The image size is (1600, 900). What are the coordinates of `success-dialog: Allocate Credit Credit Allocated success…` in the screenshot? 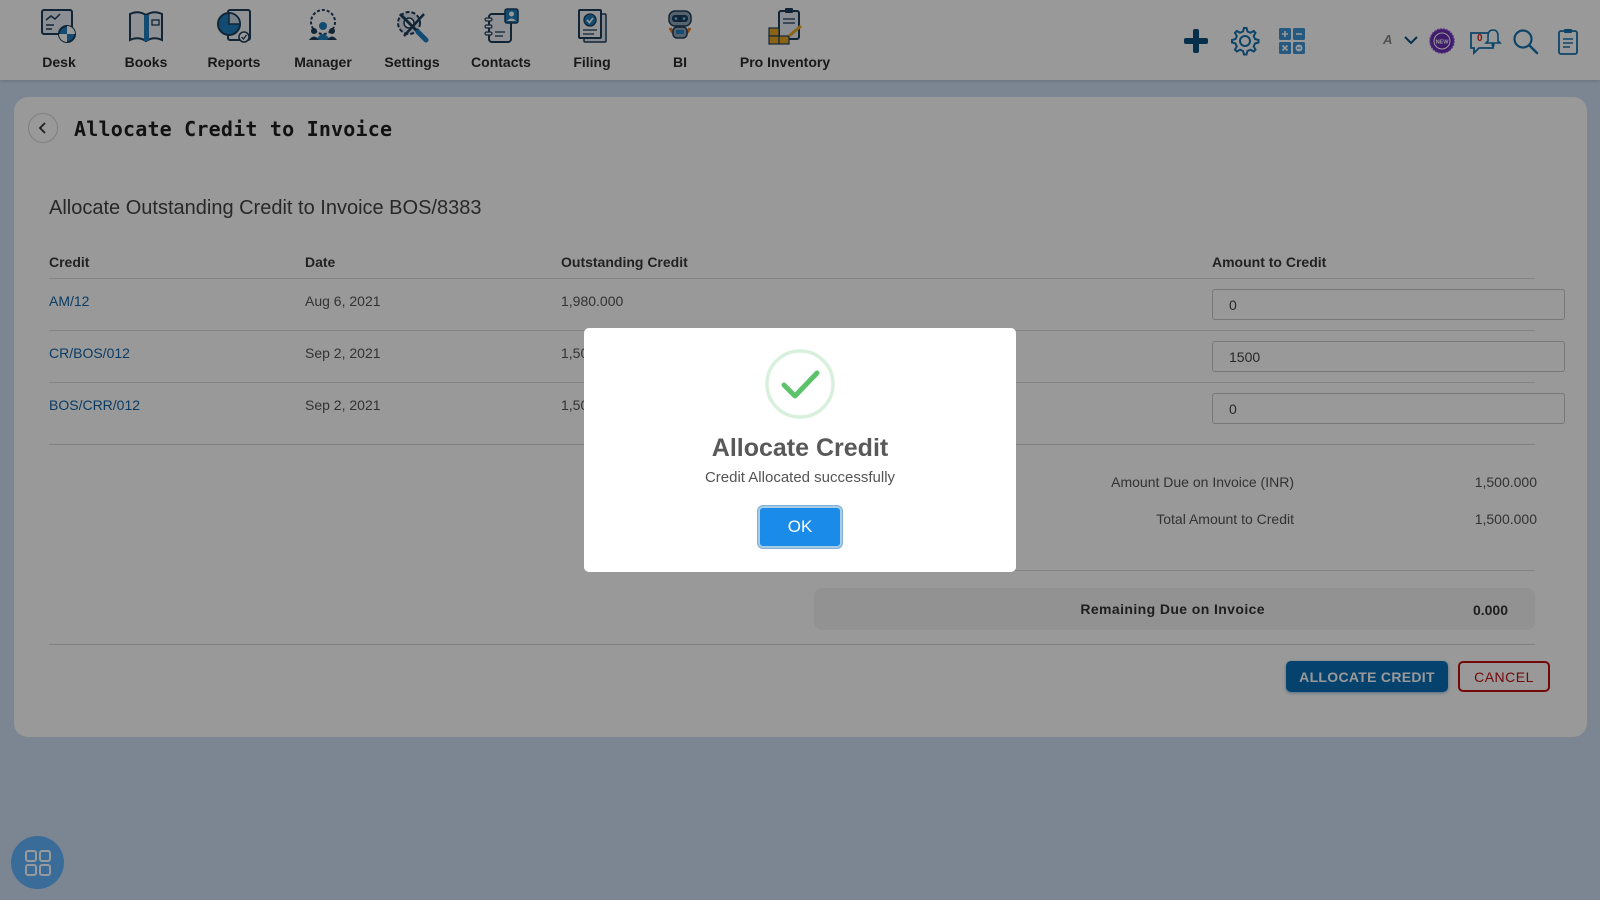 It's located at (800, 450).